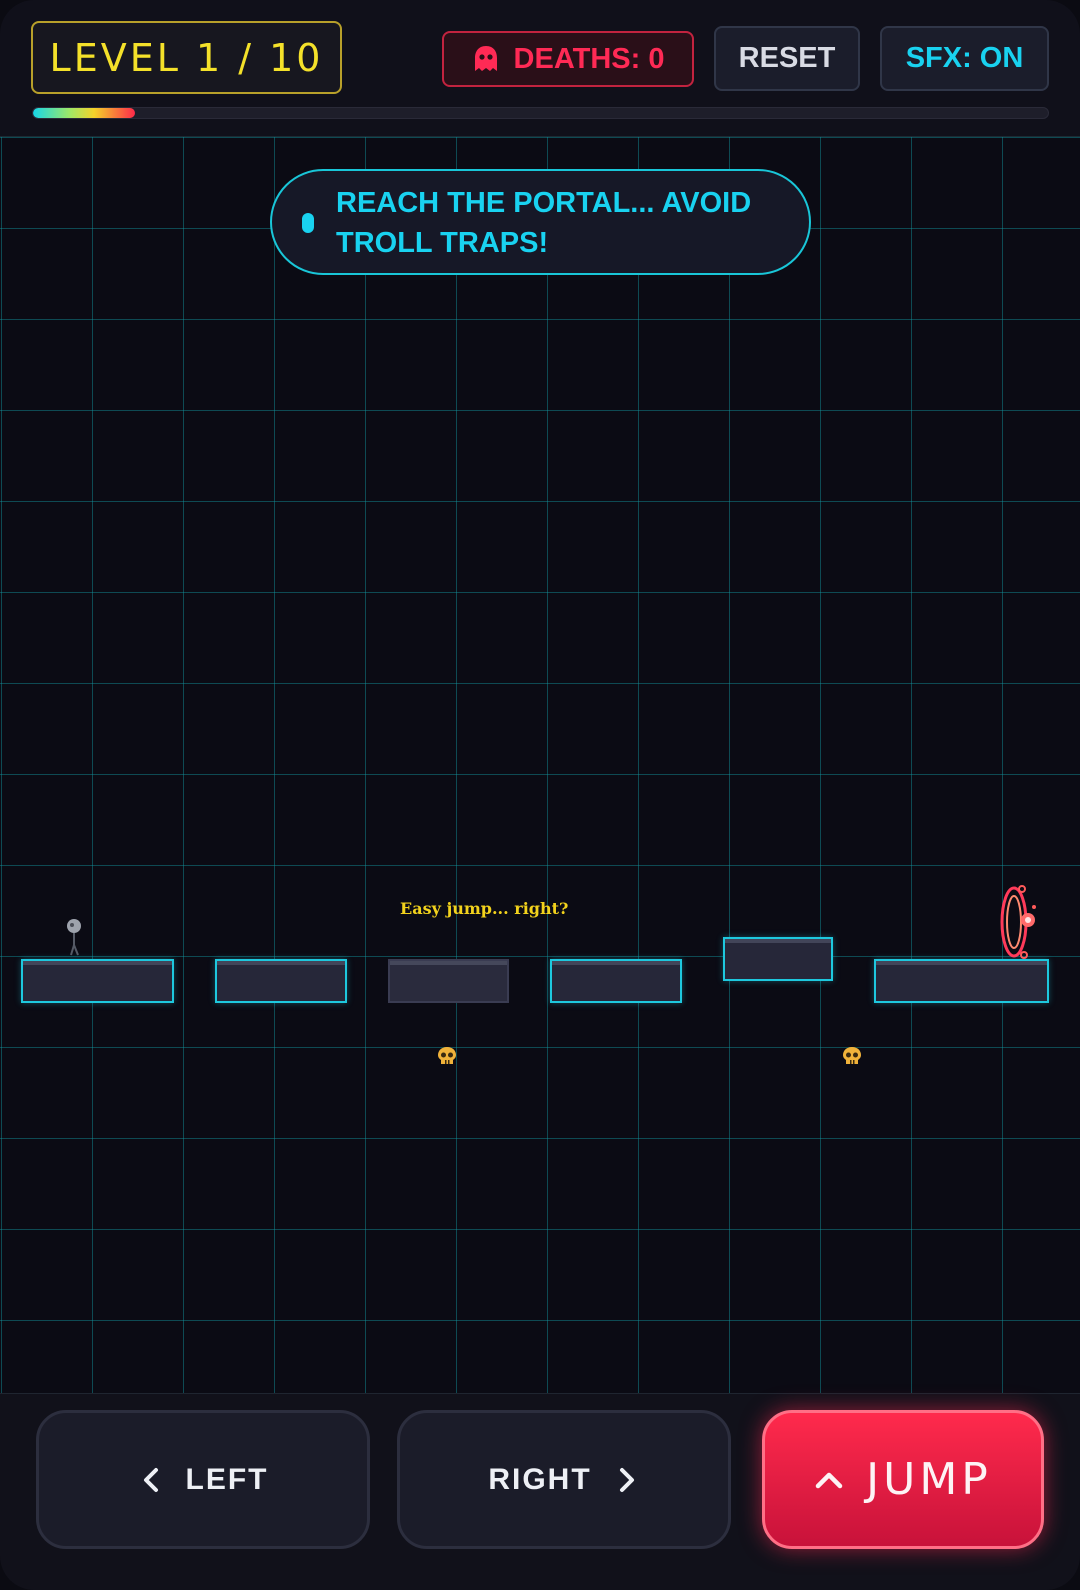 The image size is (1080, 1590). Describe the element at coordinates (829, 1480) in the screenshot. I see `chevron-up-icon` at that location.